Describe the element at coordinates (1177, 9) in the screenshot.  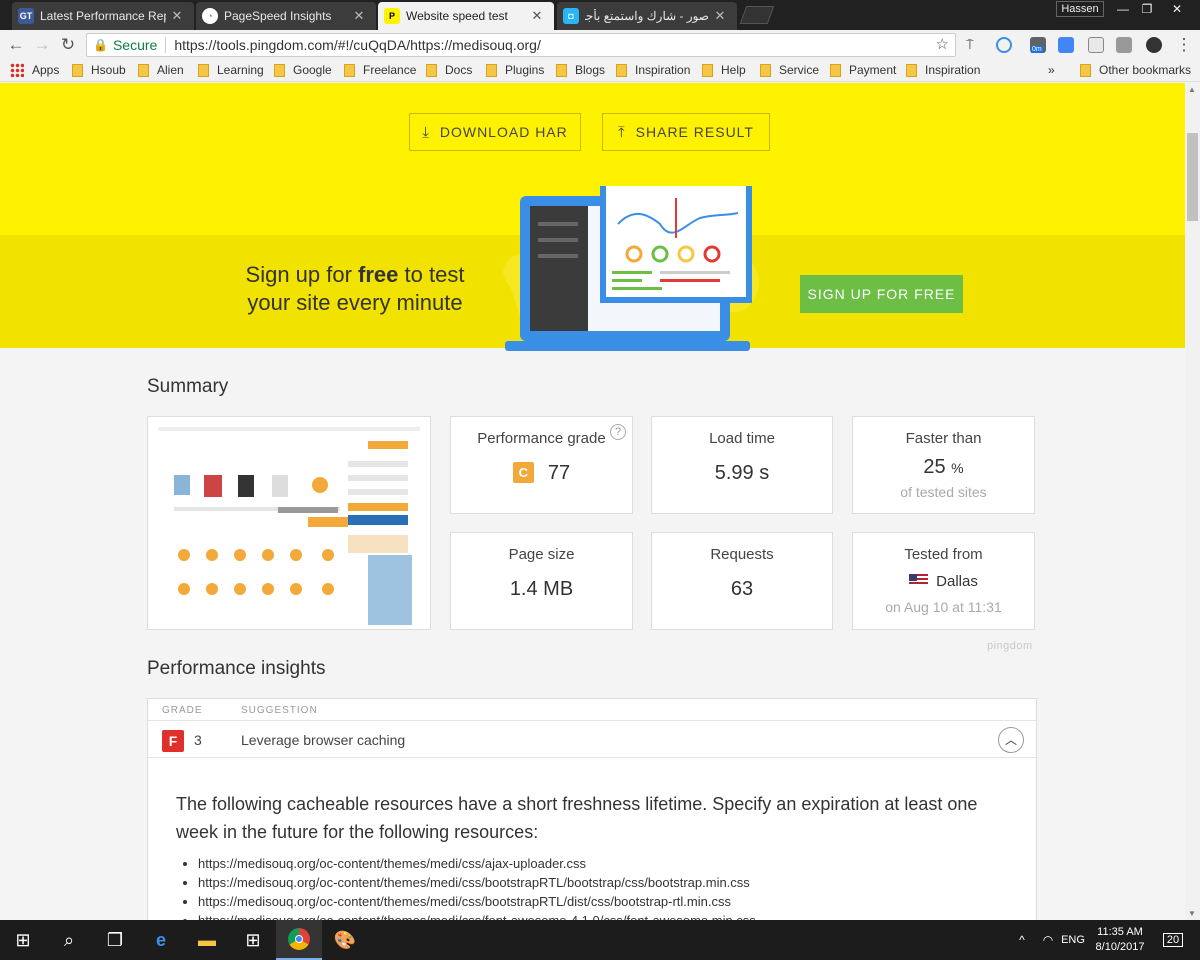
I see `window-close-icon: ✕` at that location.